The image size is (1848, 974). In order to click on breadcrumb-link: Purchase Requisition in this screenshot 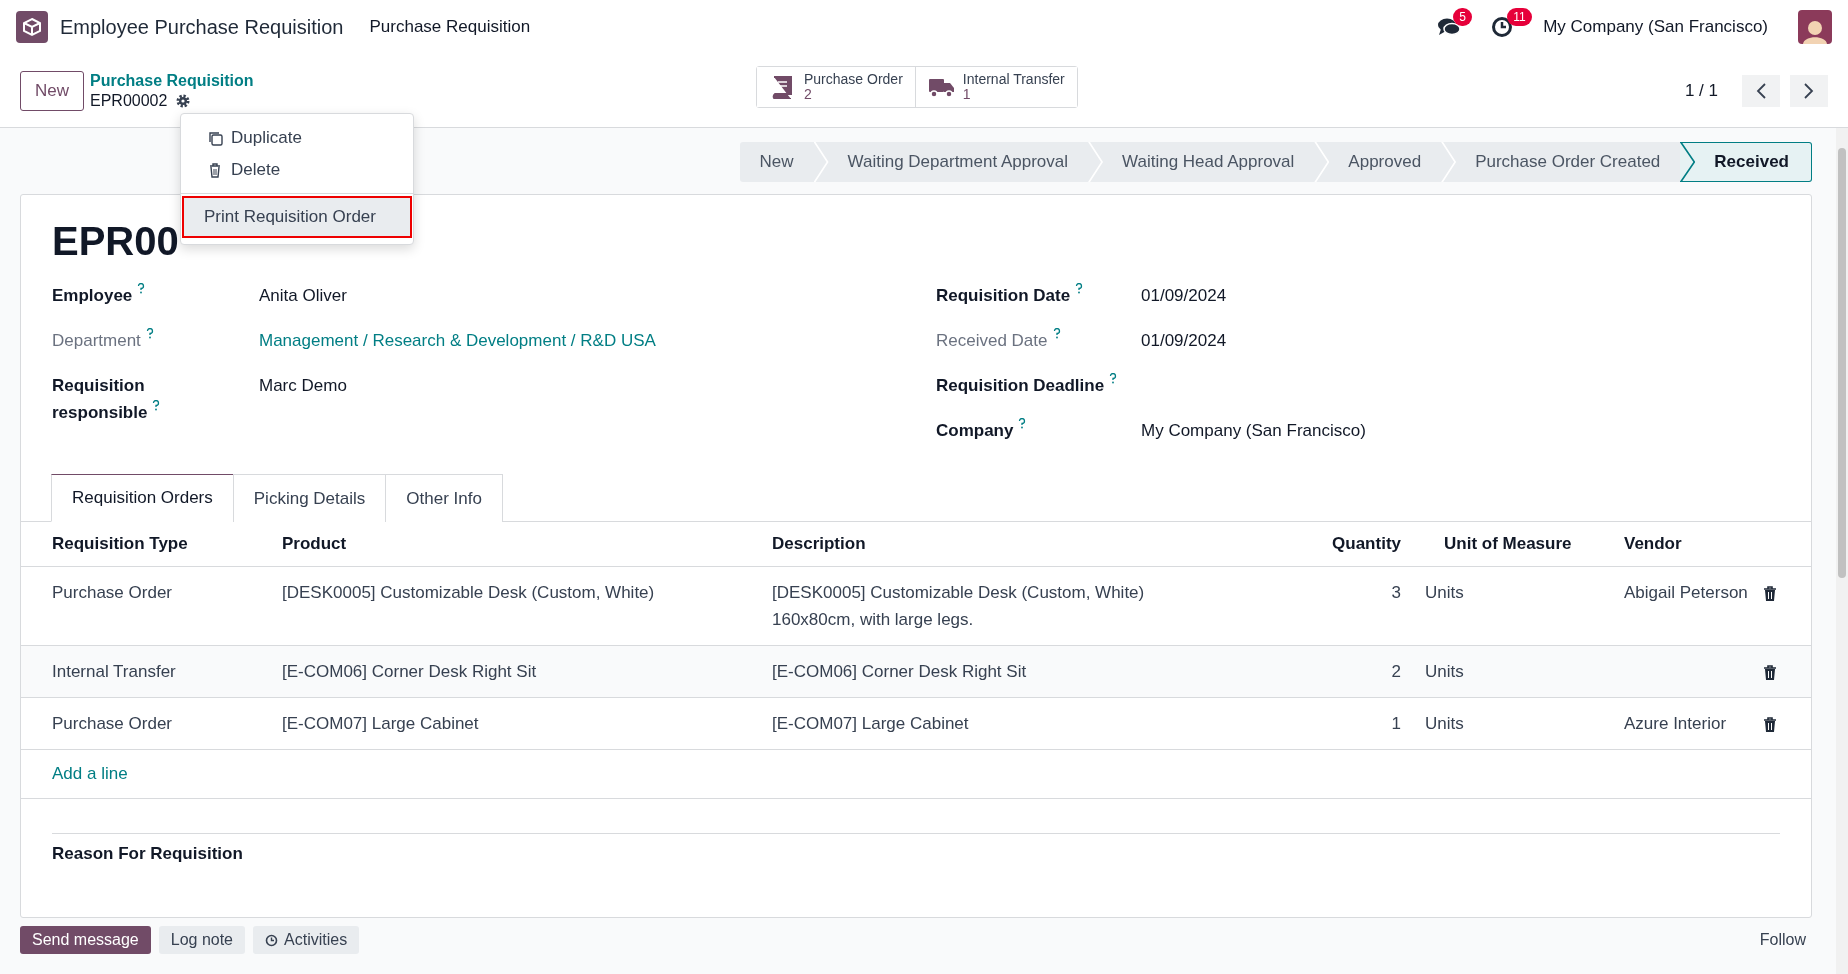, I will do `click(172, 80)`.